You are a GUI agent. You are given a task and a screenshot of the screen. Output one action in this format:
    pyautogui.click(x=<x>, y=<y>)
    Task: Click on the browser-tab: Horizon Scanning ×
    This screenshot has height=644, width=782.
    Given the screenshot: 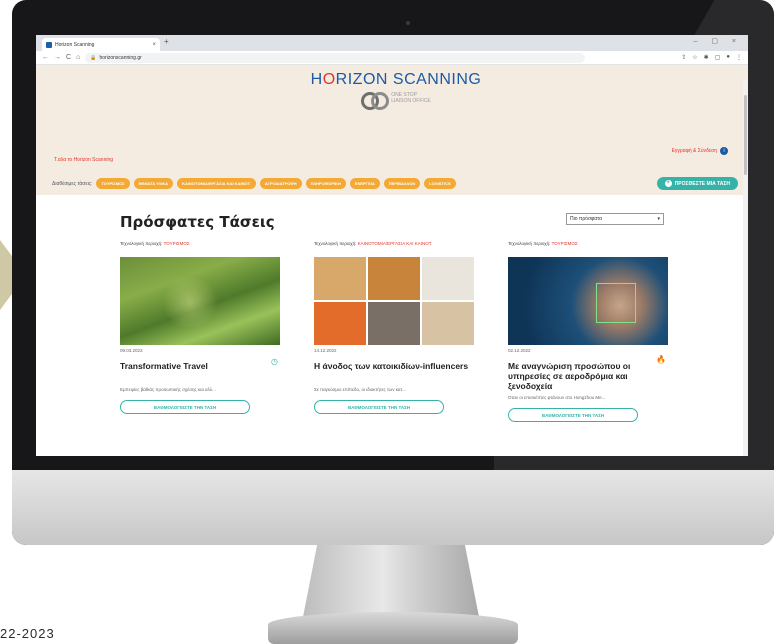 What is the action you would take?
    pyautogui.click(x=101, y=44)
    